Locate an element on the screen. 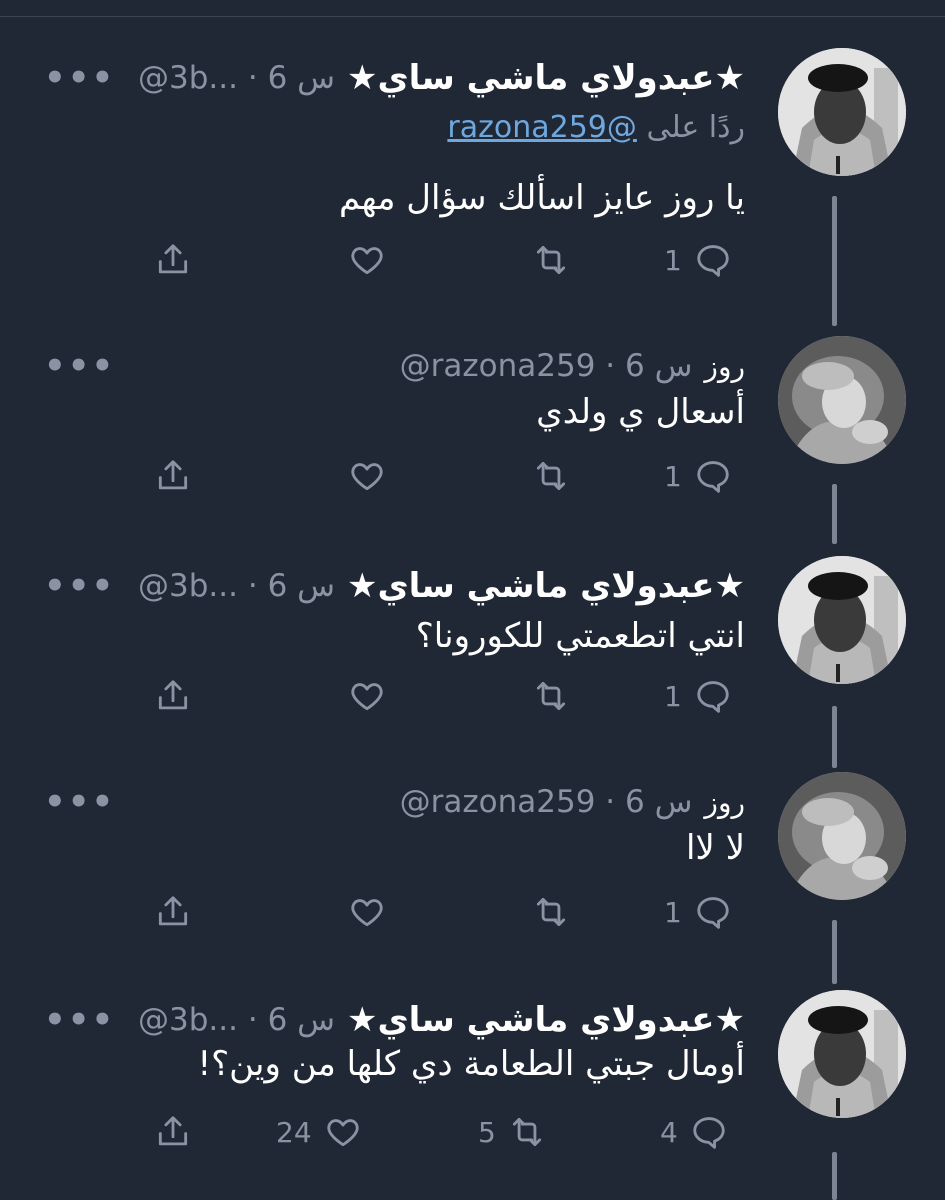 This screenshot has width=945, height=1200. tweet-text: لا لاا is located at coordinates (715, 848).